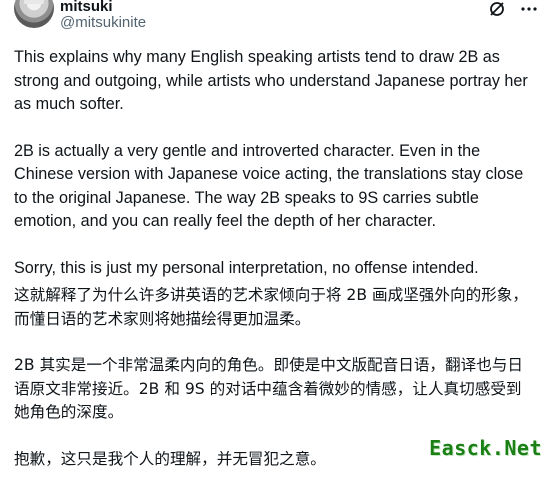 This screenshot has height=494, width=550. I want to click on more-options-icon, so click(529, 9).